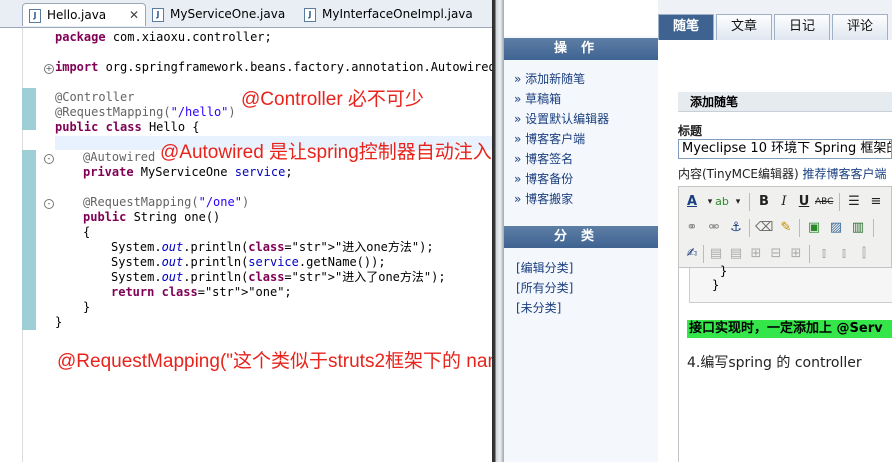 The height and width of the screenshot is (462, 892). I want to click on italic-icon: I, so click(784, 202).